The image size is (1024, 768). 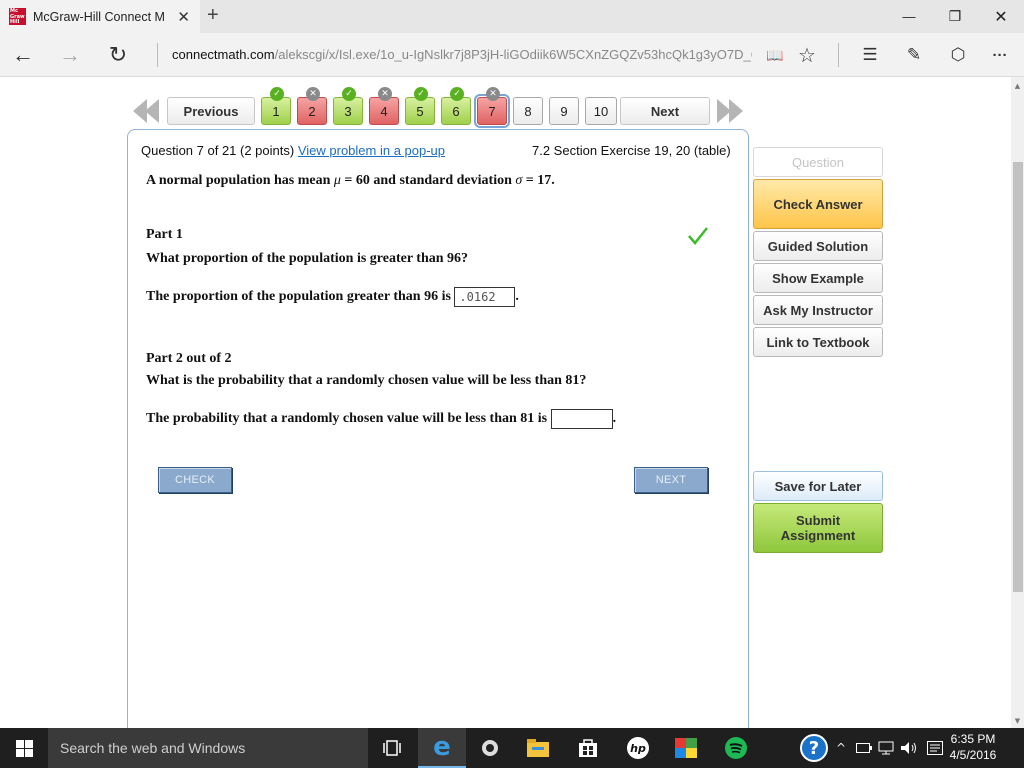 What do you see at coordinates (736, 748) in the screenshot?
I see `spotify-icon` at bounding box center [736, 748].